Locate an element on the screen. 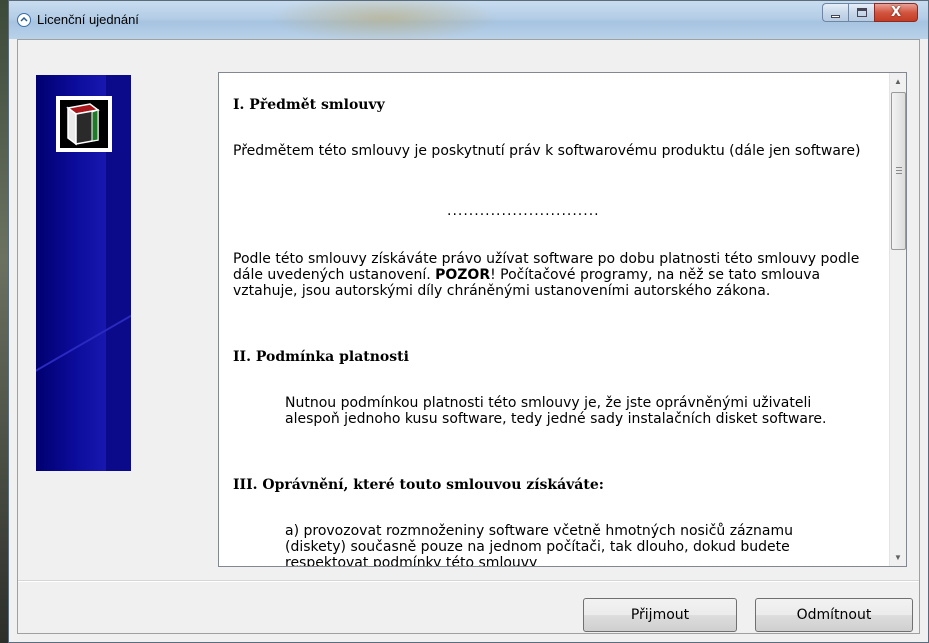 The image size is (929, 643). close-button: X is located at coordinates (896, 12).